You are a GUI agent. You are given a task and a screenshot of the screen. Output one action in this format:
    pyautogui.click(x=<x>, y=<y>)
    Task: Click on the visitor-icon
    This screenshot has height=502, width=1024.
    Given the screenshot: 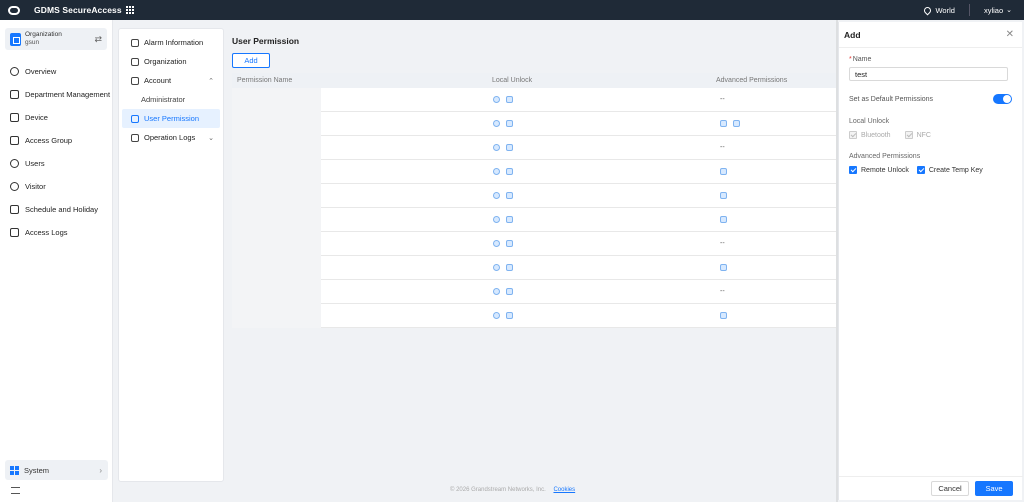 What is the action you would take?
    pyautogui.click(x=14, y=186)
    